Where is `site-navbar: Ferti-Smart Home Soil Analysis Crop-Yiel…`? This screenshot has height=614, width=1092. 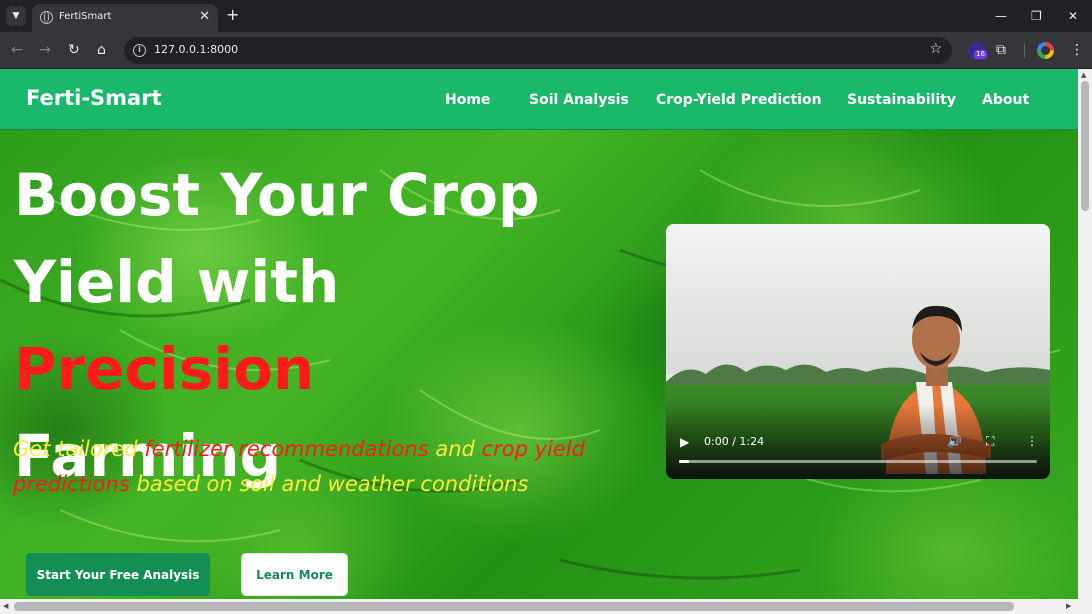
site-navbar: Ferti-Smart Home Soil Analysis Crop-Yiel… is located at coordinates (539, 99).